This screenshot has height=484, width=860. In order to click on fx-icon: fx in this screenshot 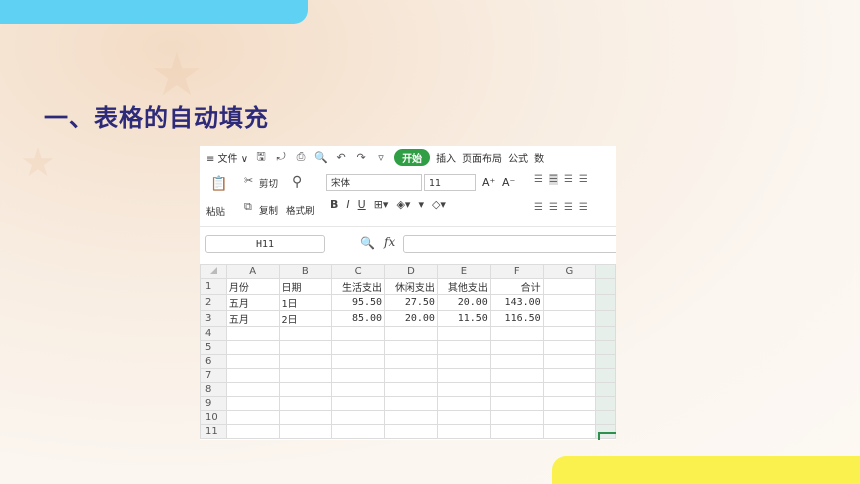, I will do `click(389, 242)`.